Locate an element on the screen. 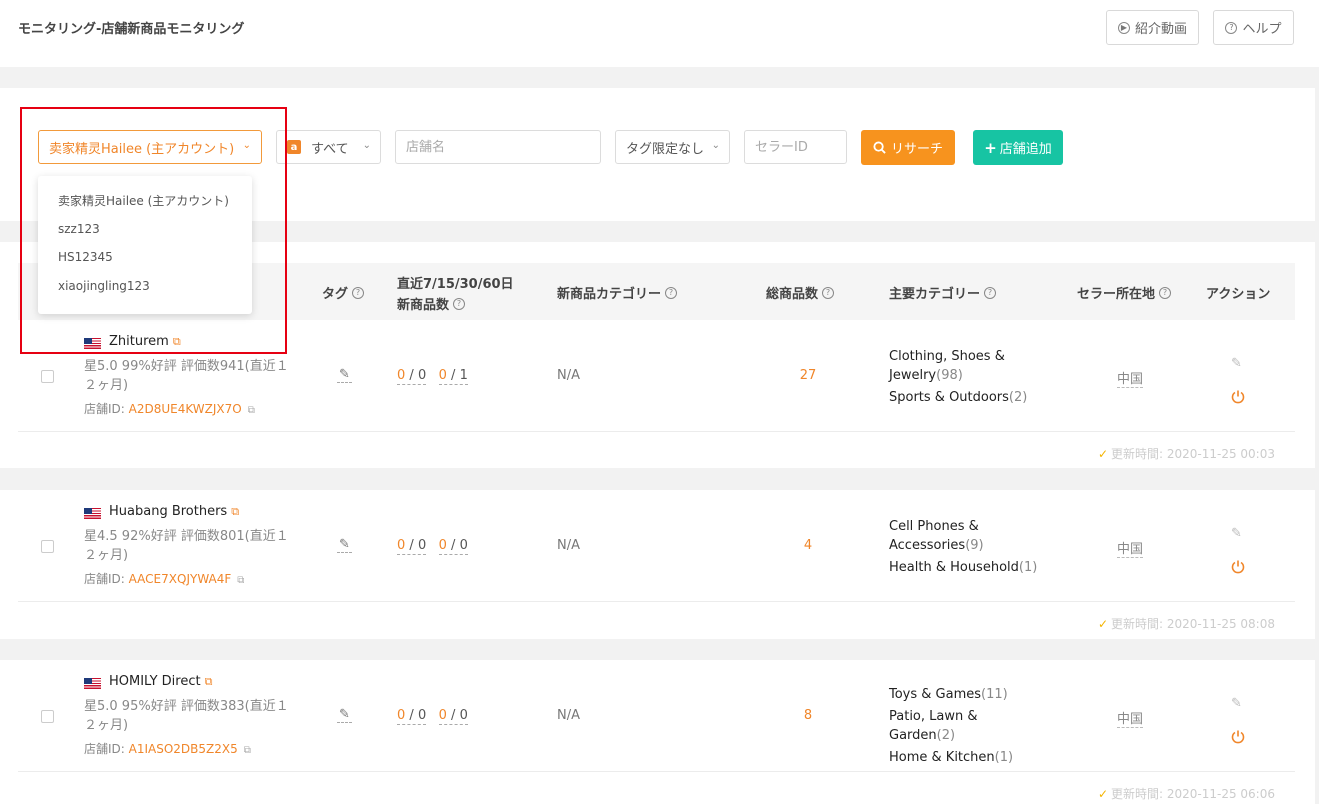 The width and height of the screenshot is (1319, 804). total-products-value: 4 is located at coordinates (808, 545).